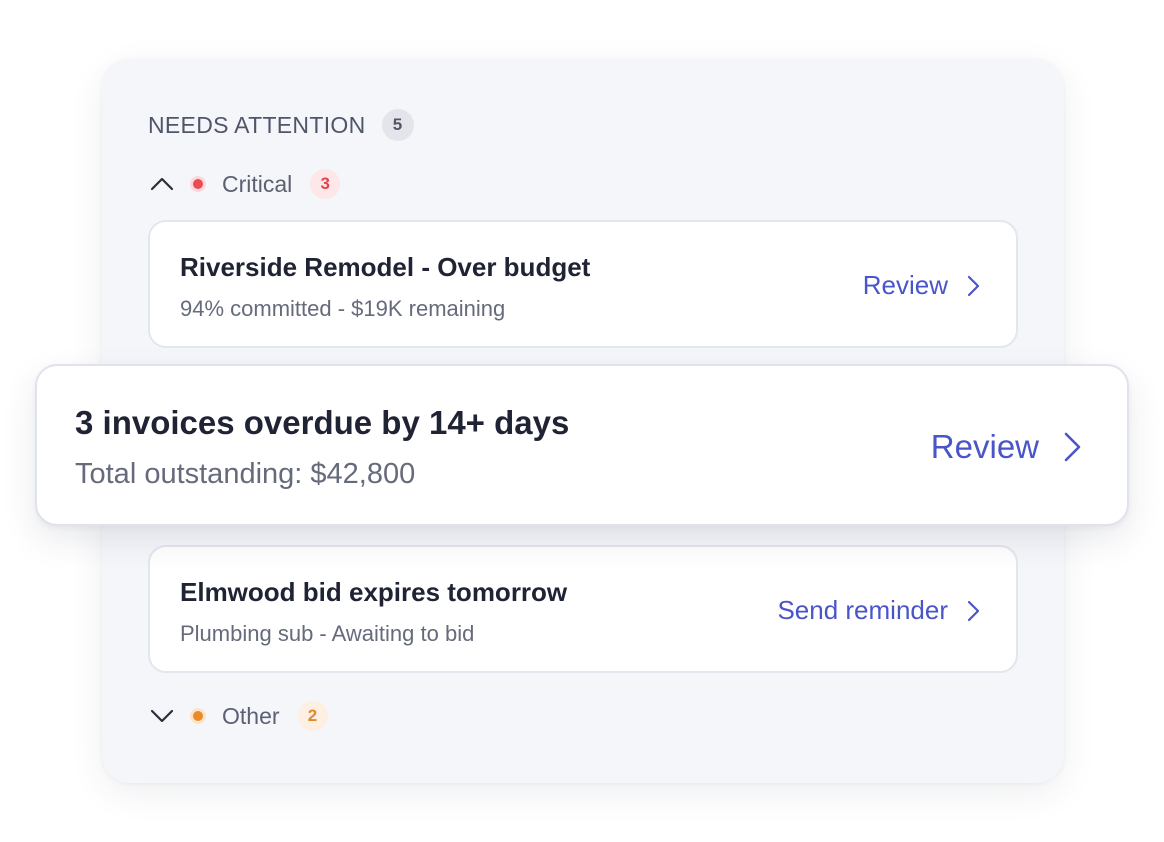 Image resolution: width=1164 pixels, height=842 pixels. What do you see at coordinates (245, 474) in the screenshot?
I see `item-subtitle: Total outstanding: $42,800` at bounding box center [245, 474].